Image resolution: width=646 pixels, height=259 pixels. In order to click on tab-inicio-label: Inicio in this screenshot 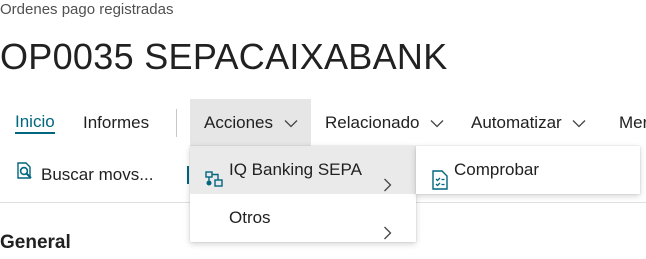, I will do `click(35, 124)`.